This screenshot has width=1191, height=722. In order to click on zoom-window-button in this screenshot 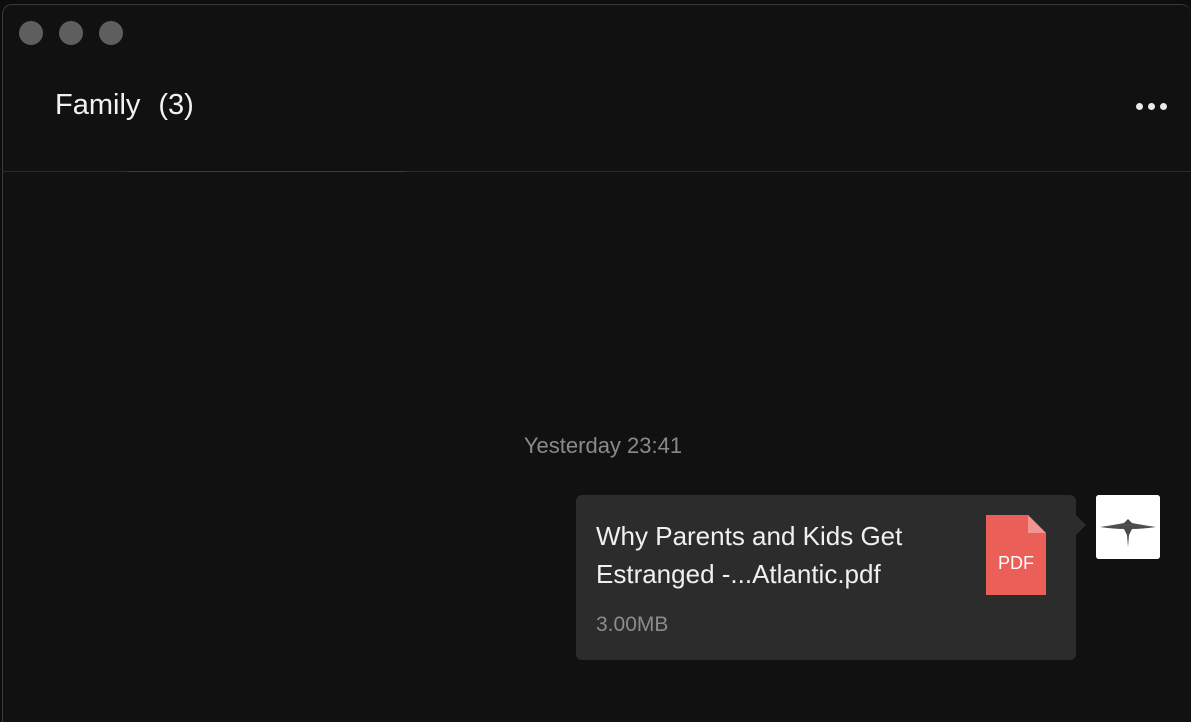, I will do `click(111, 33)`.